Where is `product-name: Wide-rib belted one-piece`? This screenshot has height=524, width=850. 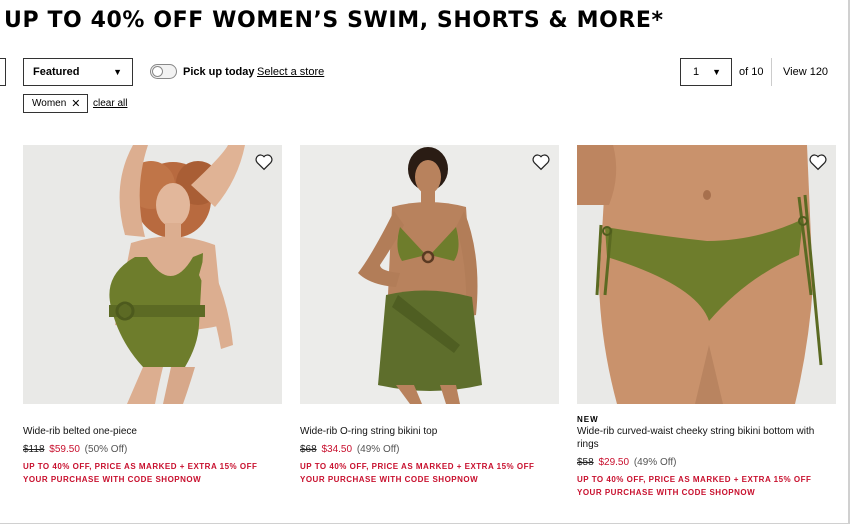 product-name: Wide-rib belted one-piece is located at coordinates (152, 431).